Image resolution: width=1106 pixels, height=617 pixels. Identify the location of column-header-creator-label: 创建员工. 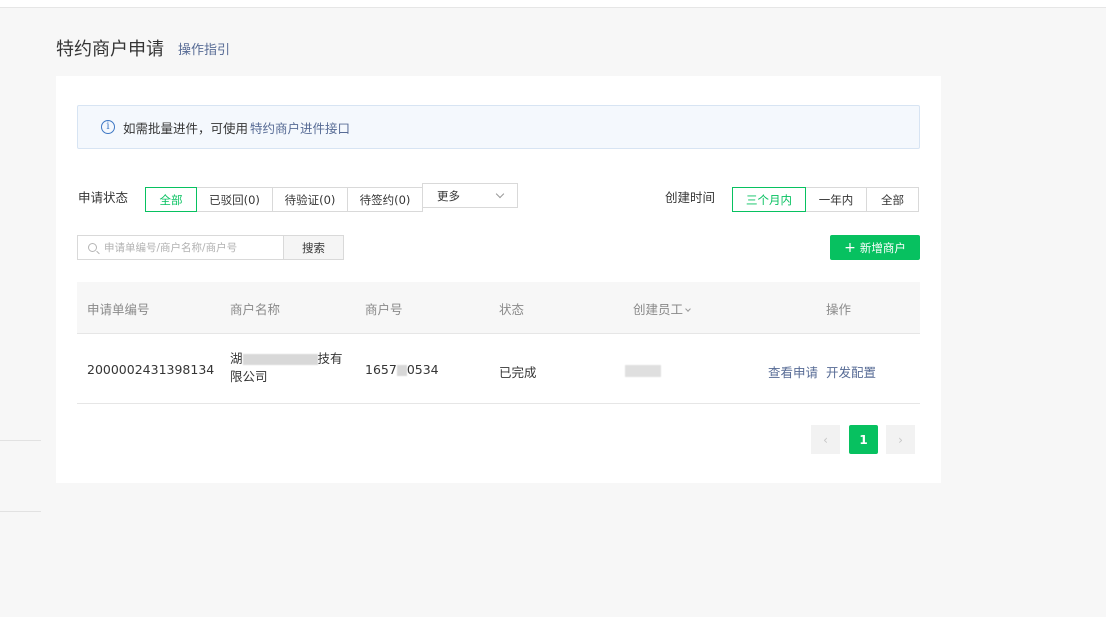
(658, 309).